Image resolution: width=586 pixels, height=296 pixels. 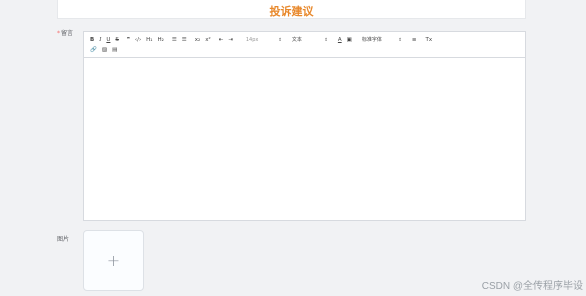 What do you see at coordinates (428, 40) in the screenshot?
I see `clean-format-button: Tx` at bounding box center [428, 40].